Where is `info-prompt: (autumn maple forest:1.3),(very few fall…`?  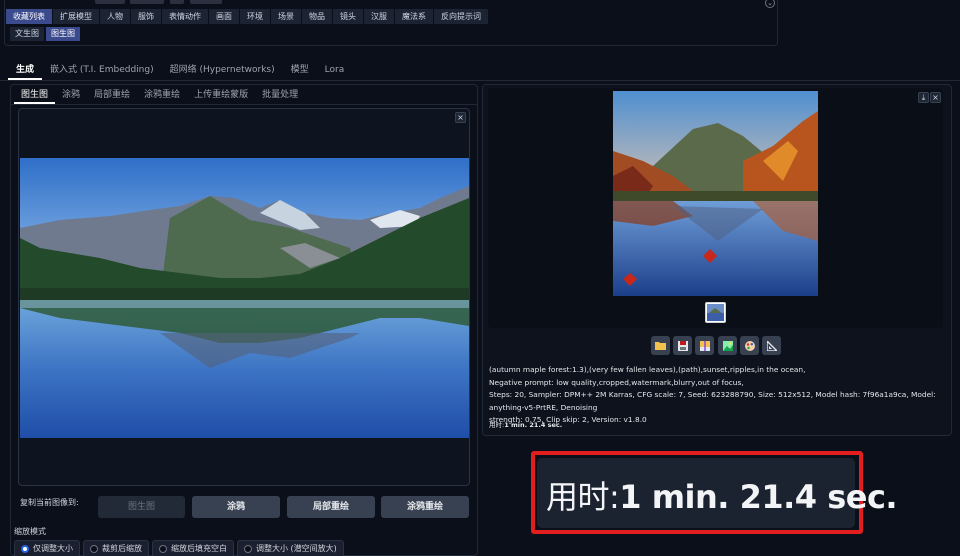
info-prompt: (autumn maple forest:1.3),(very few fall… is located at coordinates (647, 369).